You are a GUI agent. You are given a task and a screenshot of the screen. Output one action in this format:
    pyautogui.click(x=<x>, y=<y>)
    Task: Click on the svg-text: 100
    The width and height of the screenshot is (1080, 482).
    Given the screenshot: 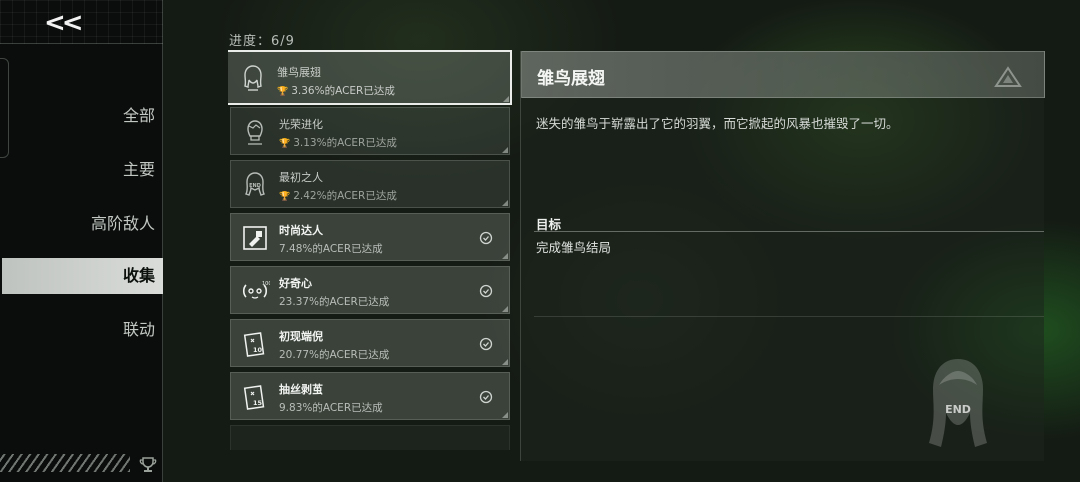 What is the action you would take?
    pyautogui.click(x=266, y=284)
    